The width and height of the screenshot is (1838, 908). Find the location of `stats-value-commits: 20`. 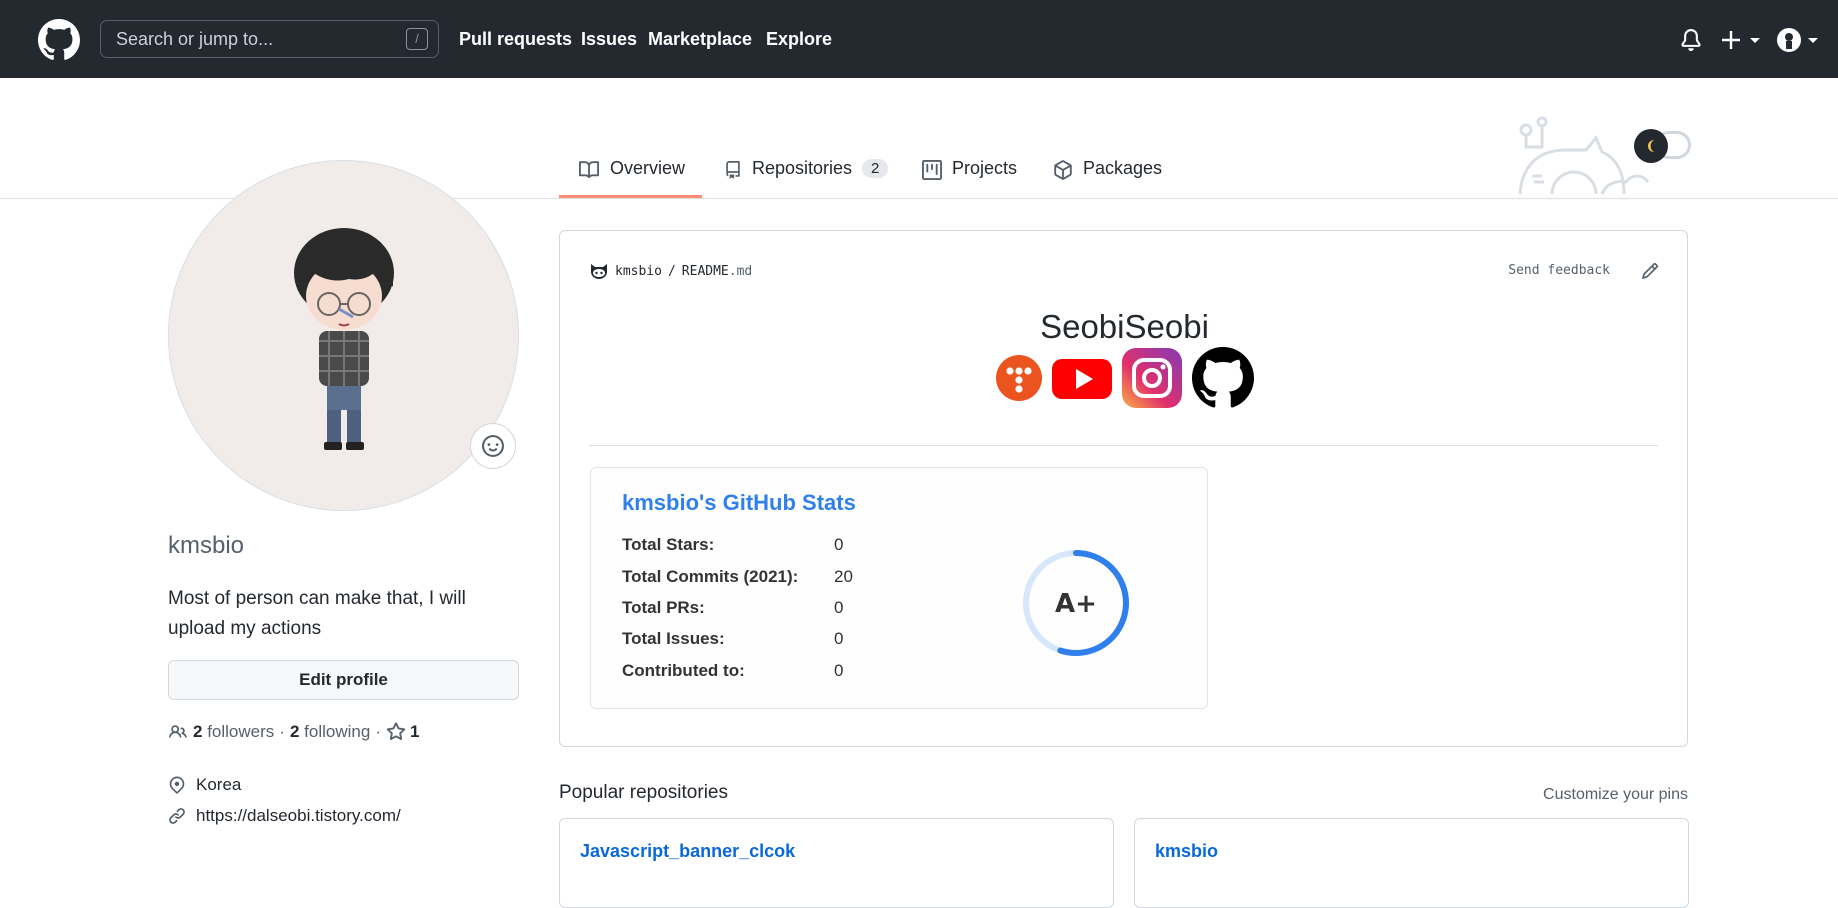

stats-value-commits: 20 is located at coordinates (843, 576).